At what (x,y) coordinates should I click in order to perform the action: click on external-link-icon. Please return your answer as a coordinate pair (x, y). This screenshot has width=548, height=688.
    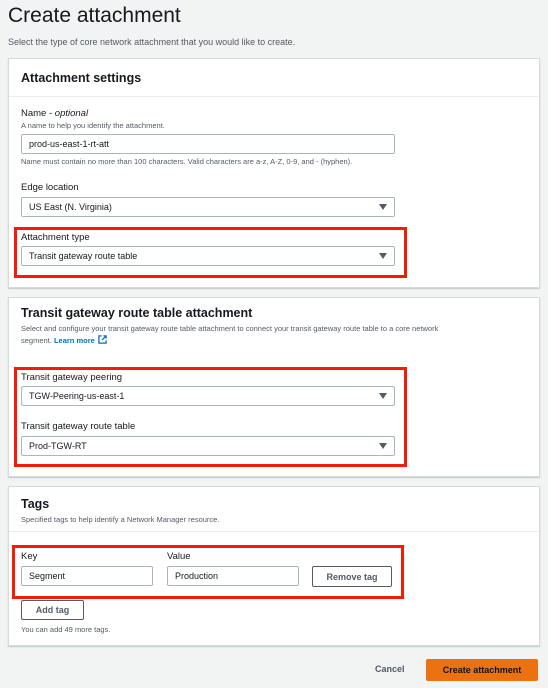
    Looking at the image, I should click on (102, 339).